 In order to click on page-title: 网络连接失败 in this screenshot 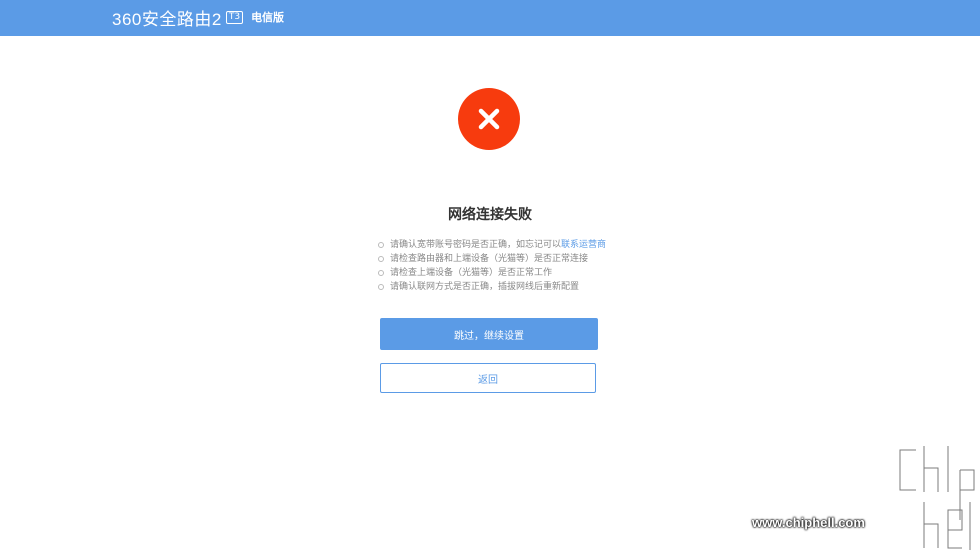, I will do `click(490, 215)`.